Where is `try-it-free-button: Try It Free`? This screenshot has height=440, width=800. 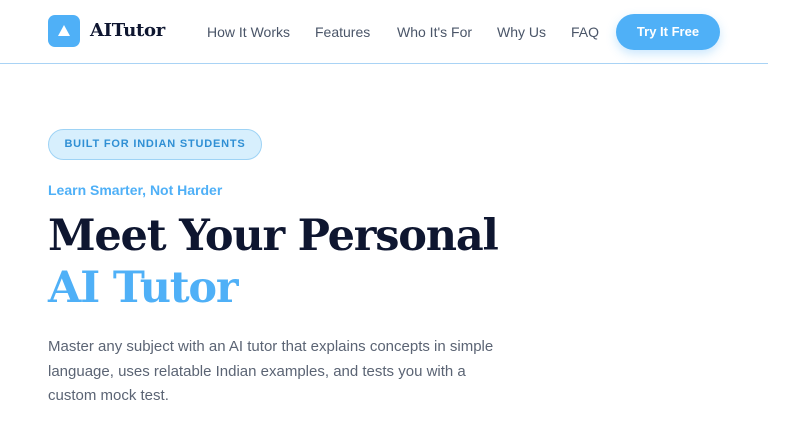 try-it-free-button: Try It Free is located at coordinates (668, 32).